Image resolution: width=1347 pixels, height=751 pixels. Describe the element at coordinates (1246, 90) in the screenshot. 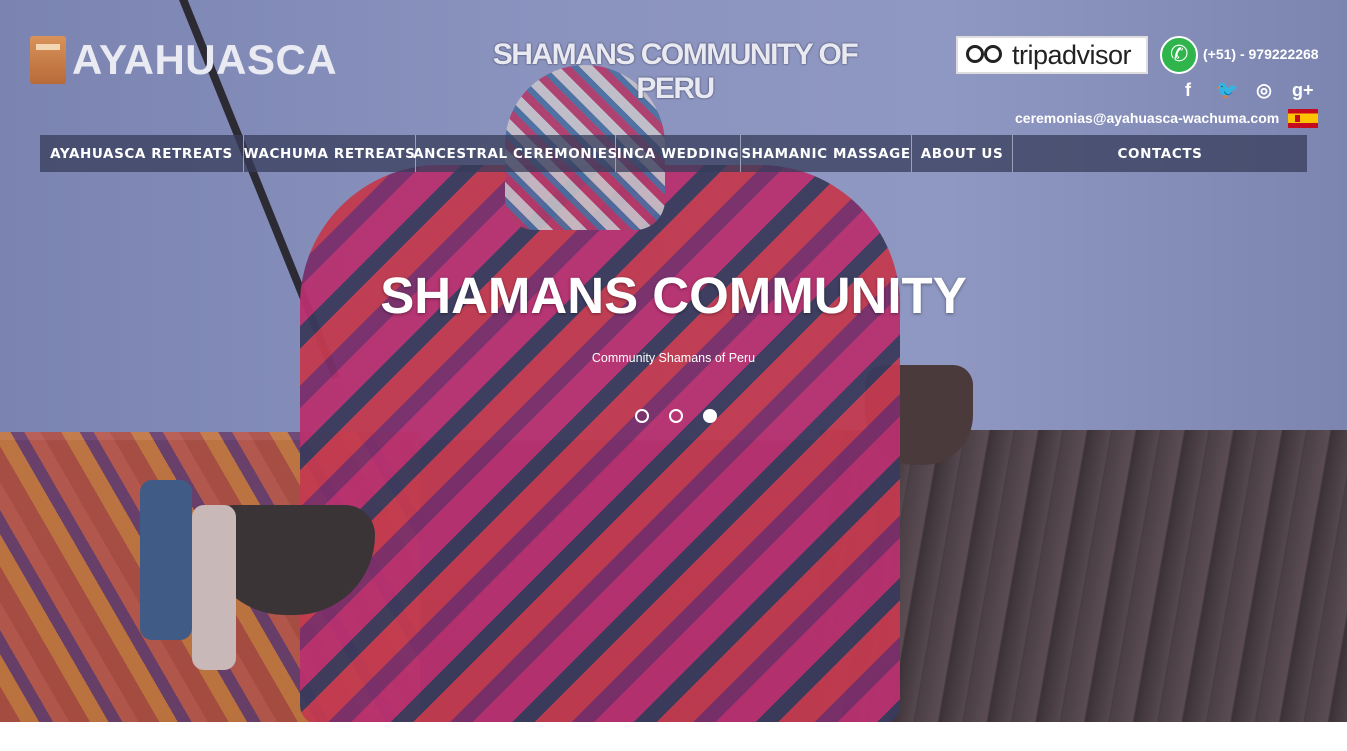

I see `social-links: f 🐦 ◎ g+` at that location.